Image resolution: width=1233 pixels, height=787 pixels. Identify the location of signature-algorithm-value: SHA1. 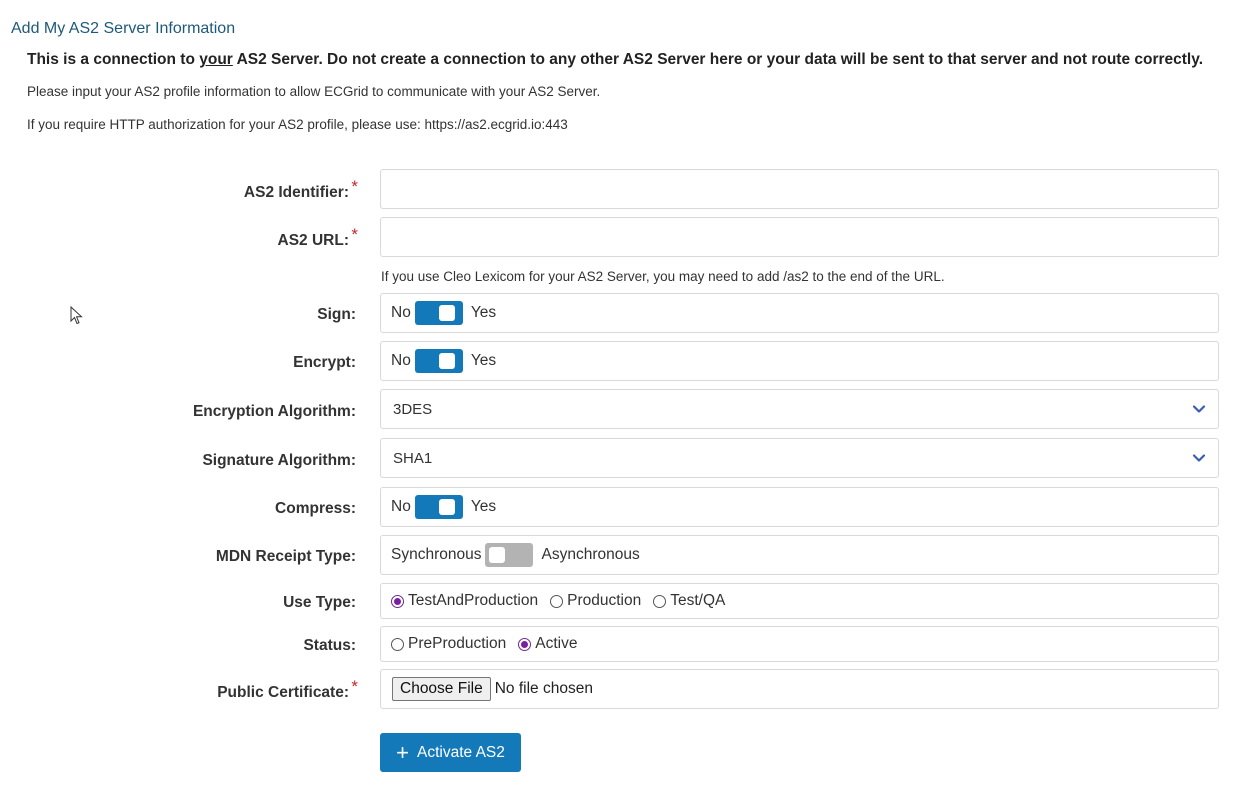
(413, 458).